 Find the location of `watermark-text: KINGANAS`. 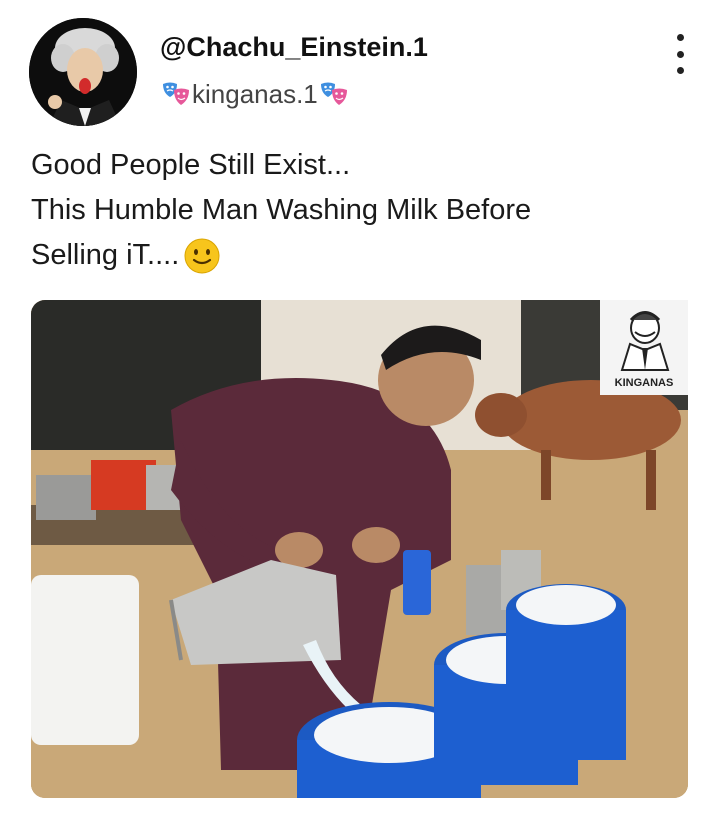

watermark-text: KINGANAS is located at coordinates (644, 383).